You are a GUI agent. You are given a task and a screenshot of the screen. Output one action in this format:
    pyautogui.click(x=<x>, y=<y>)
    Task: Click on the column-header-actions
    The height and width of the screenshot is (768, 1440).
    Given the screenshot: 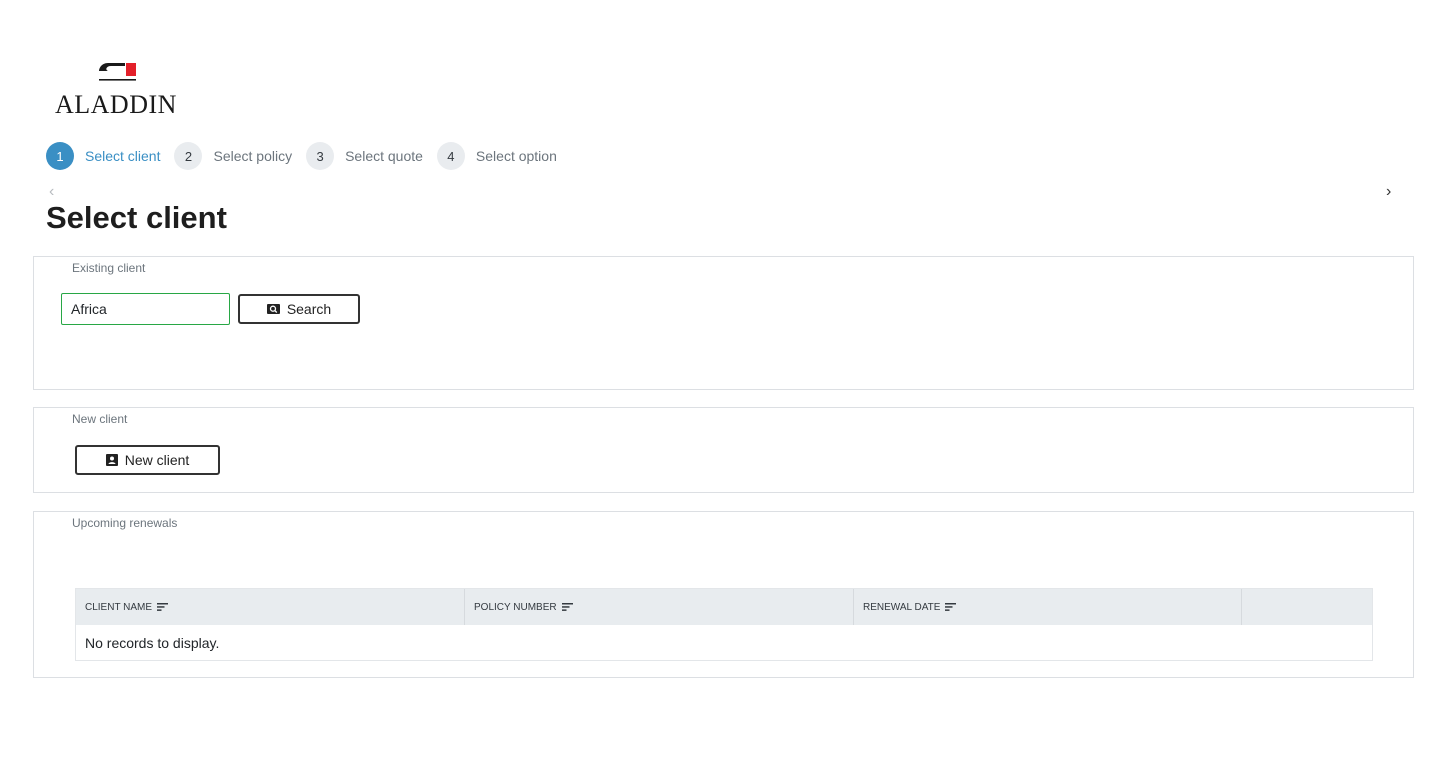 What is the action you would take?
    pyautogui.click(x=1307, y=607)
    